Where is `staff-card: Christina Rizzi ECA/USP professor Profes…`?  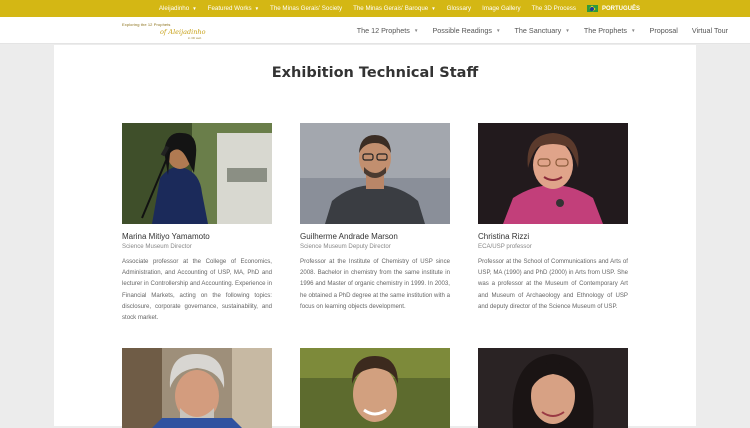
staff-card: Christina Rizzi ECA/USP professor Profes… is located at coordinates (553, 217).